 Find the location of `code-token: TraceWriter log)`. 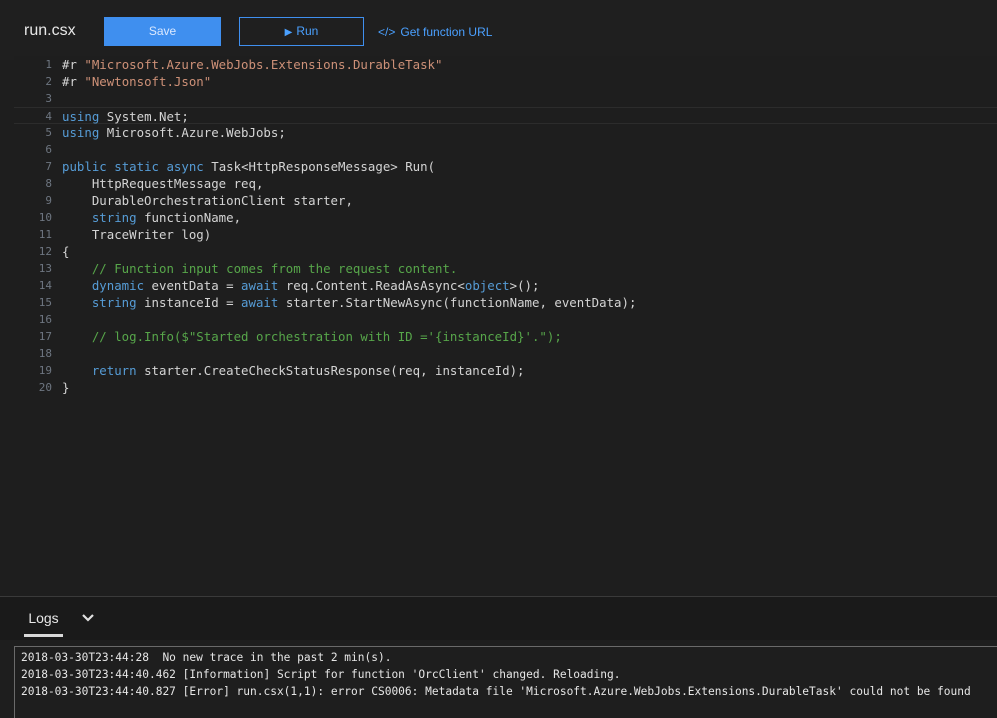

code-token: TraceWriter log) is located at coordinates (137, 234).